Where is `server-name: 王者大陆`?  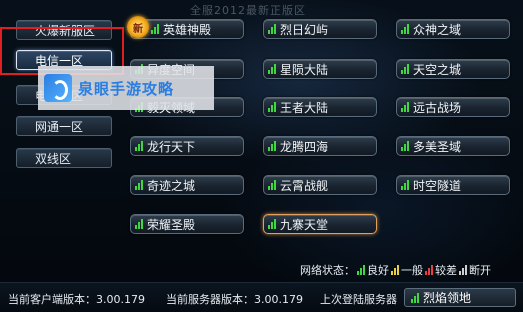 server-name: 王者大陆 is located at coordinates (304, 107).